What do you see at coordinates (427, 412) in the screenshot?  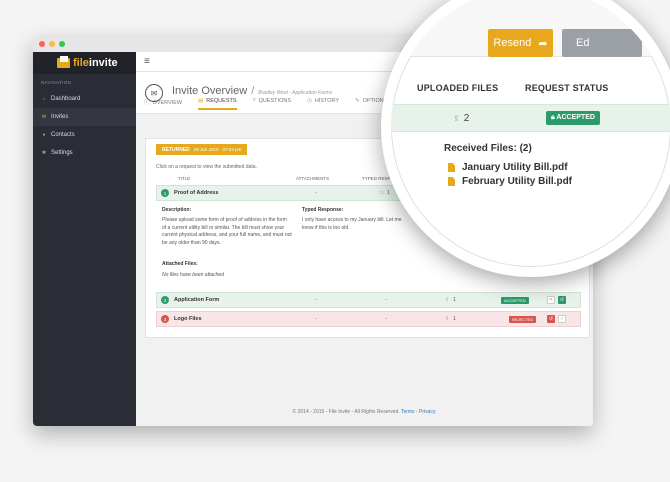 I see `privacy-link: Privacy` at bounding box center [427, 412].